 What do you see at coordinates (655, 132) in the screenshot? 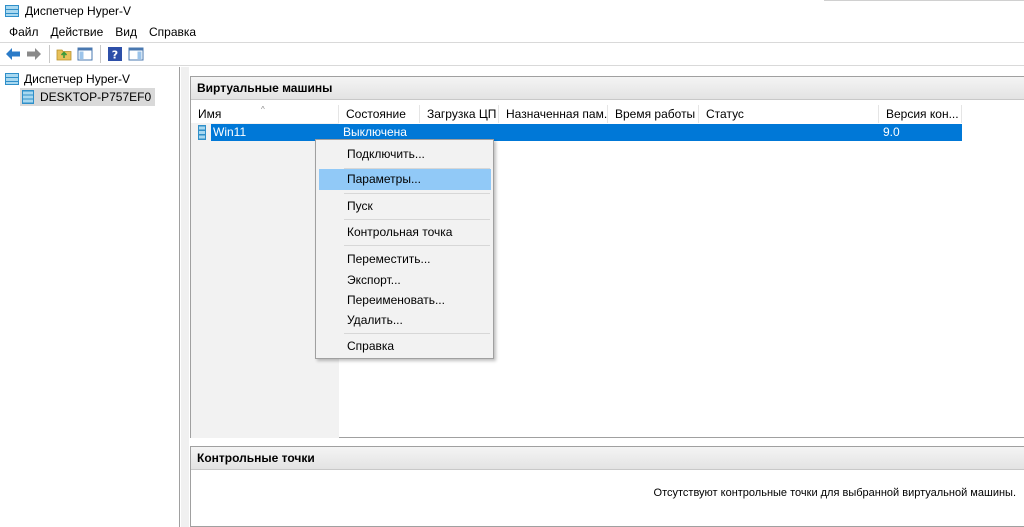
I see `cell-uptime` at bounding box center [655, 132].